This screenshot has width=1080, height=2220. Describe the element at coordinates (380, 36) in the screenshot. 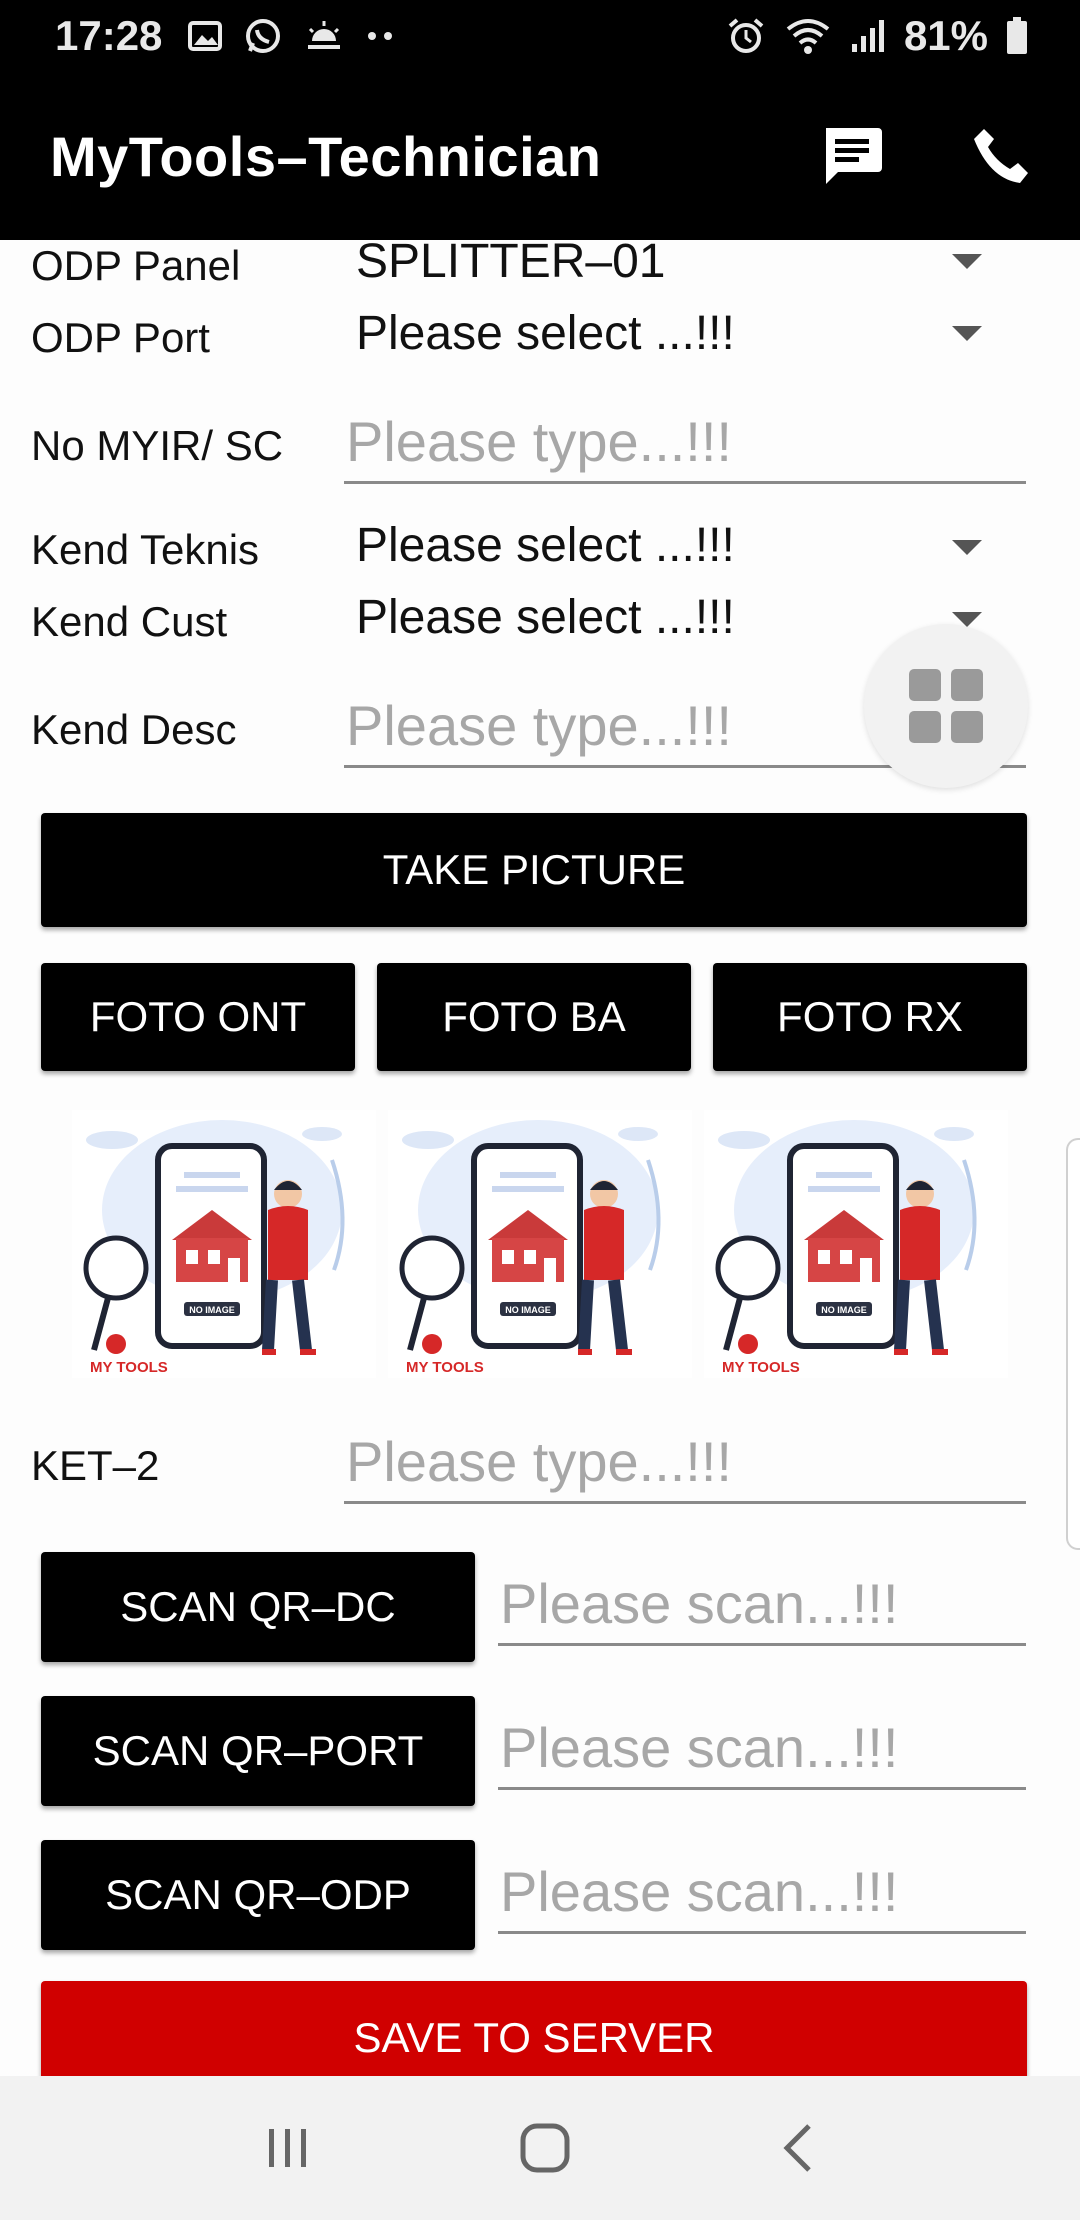

I see `more-dots-icon` at that location.